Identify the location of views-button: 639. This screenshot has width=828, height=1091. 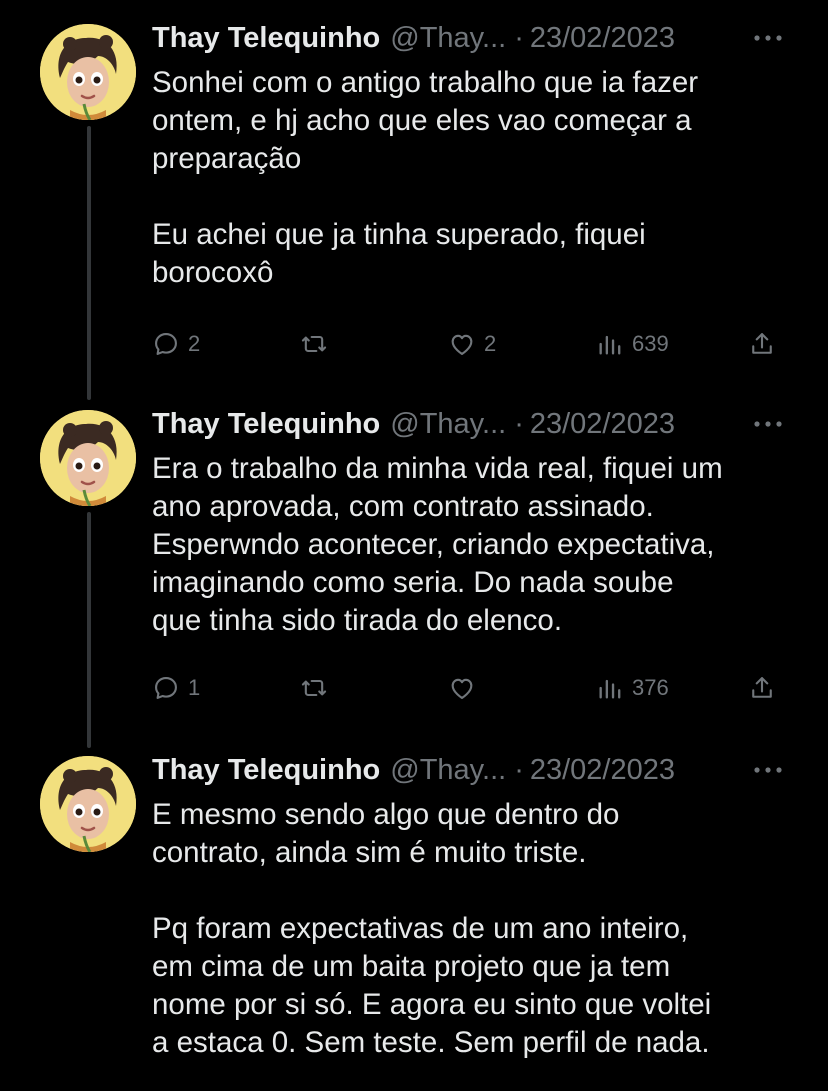
(632, 344).